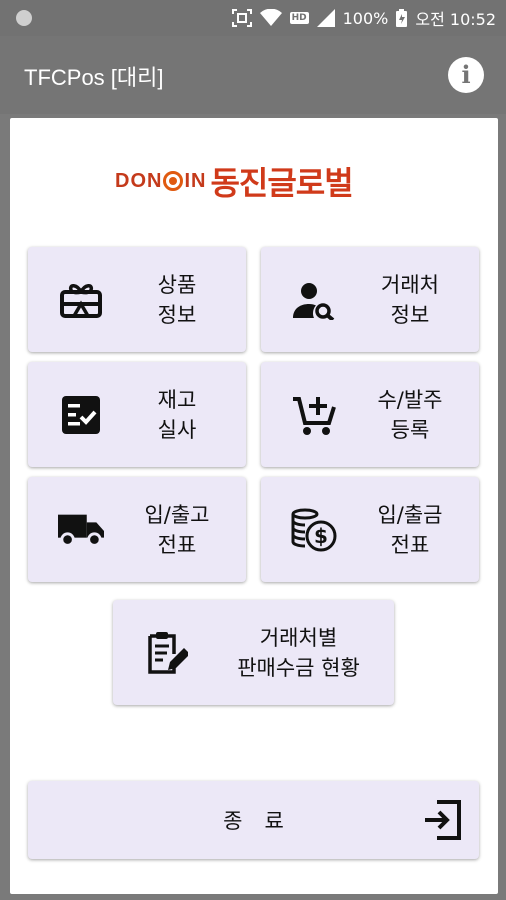  What do you see at coordinates (137, 299) in the screenshot?
I see `product-info-button: 상품 정보` at bounding box center [137, 299].